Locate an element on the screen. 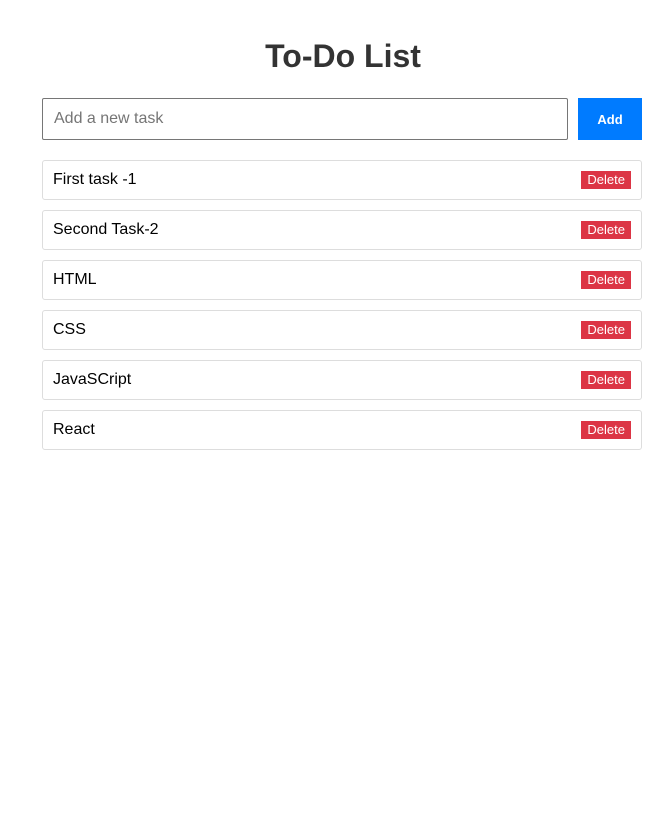  task-item: HTML Delete is located at coordinates (342, 280).